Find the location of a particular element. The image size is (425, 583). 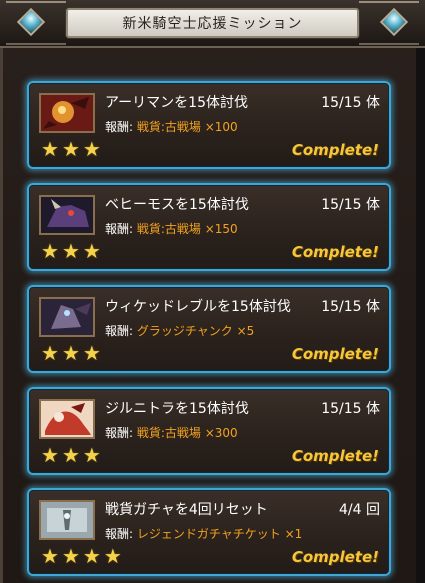

panel-shadow is located at coordinates (420, 314).